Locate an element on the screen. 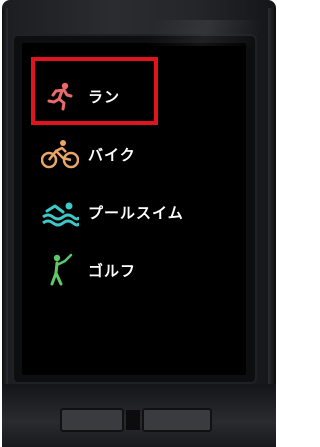  menu-item-pool-swim: プールスイム is located at coordinates (135, 212).